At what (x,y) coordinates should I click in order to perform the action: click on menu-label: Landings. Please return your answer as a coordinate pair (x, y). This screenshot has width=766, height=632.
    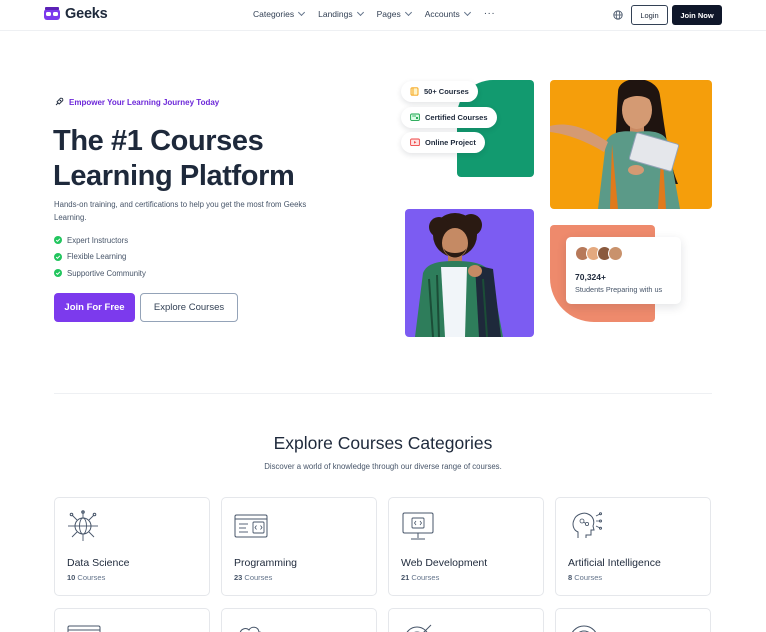
    Looking at the image, I should click on (335, 14).